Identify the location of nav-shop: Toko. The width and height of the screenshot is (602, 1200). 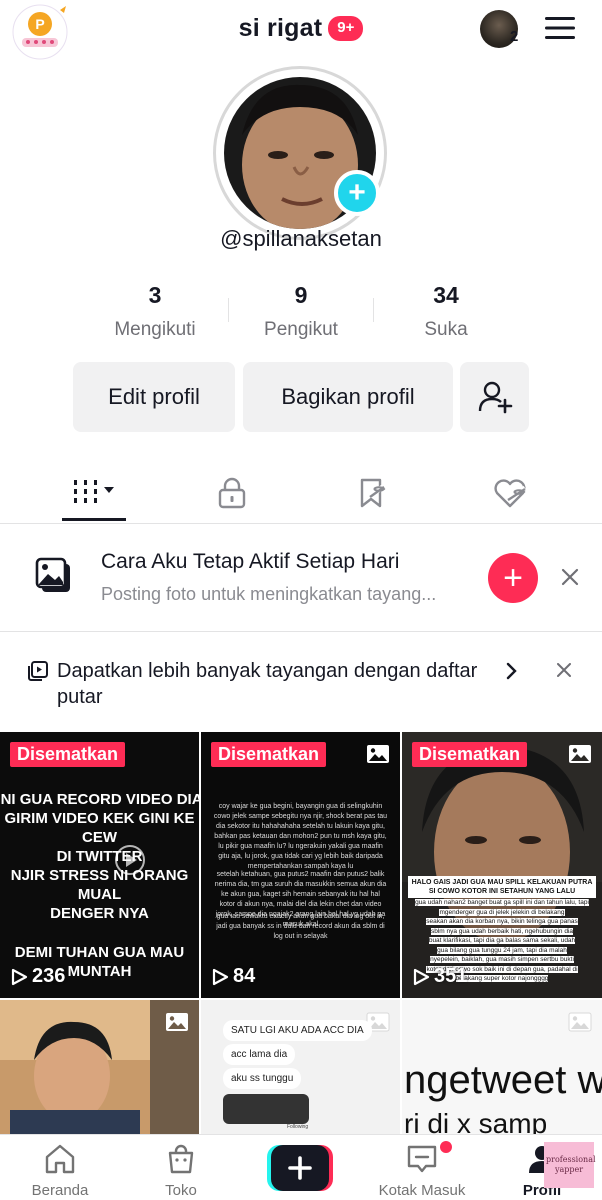
(181, 1171).